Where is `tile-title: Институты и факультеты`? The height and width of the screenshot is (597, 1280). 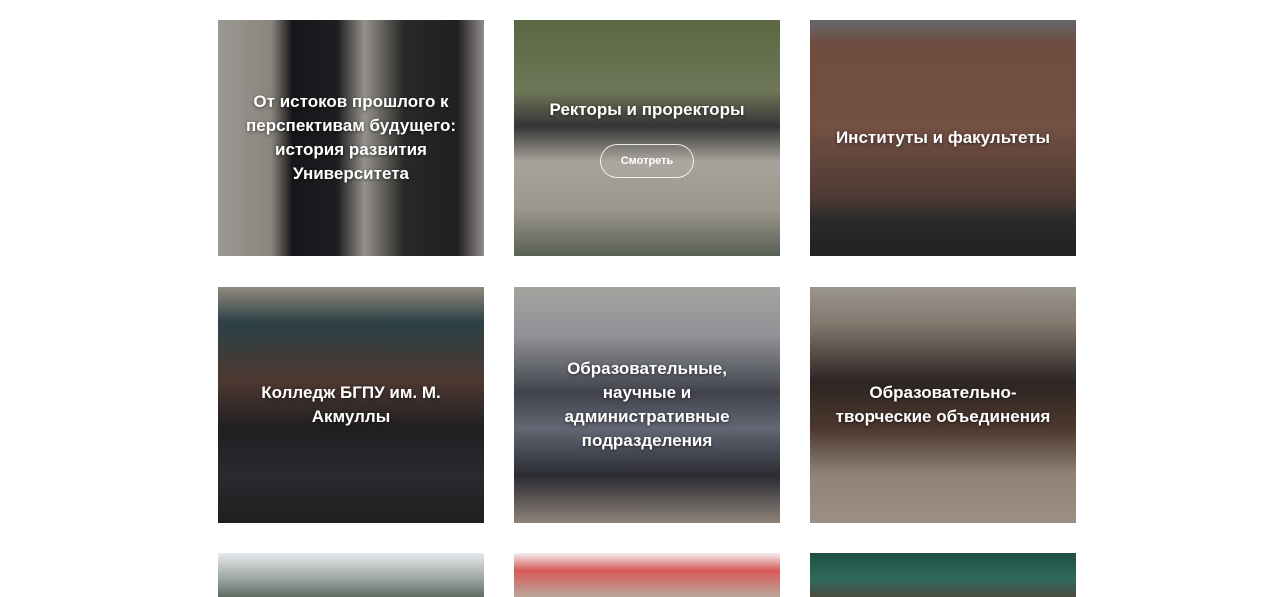
tile-title: Институты и факультеты is located at coordinates (943, 137).